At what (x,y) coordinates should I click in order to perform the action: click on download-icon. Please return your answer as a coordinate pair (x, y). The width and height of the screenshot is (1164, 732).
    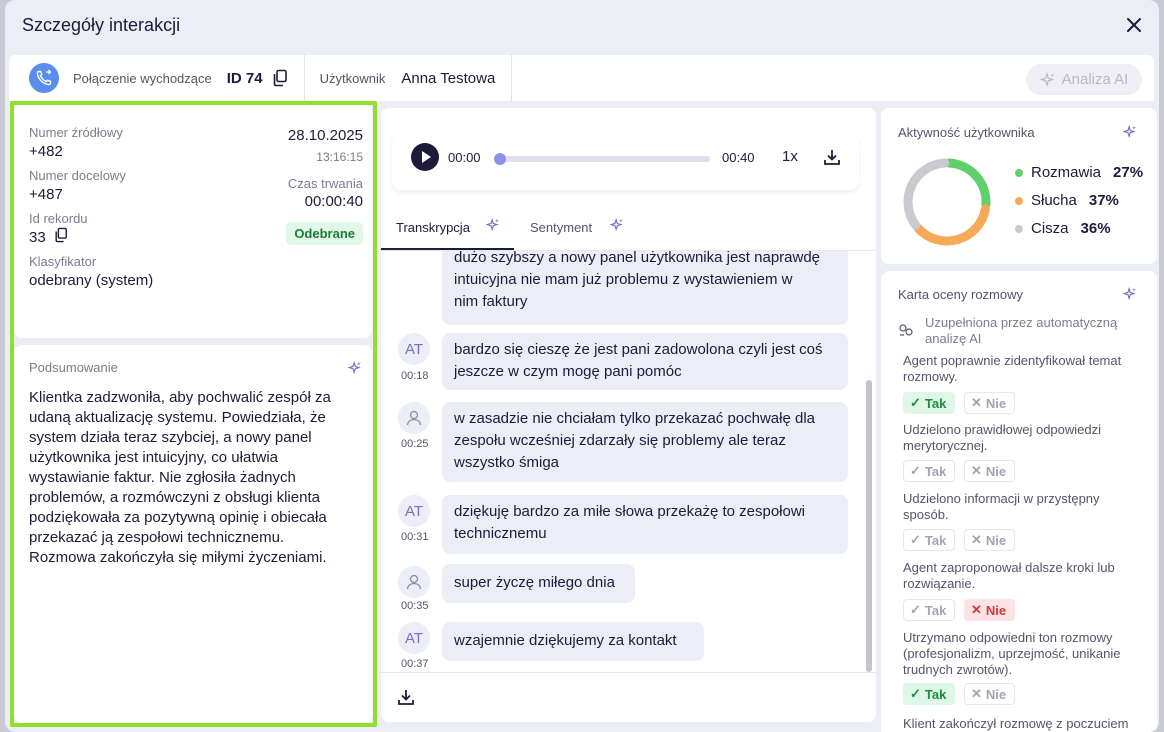
    Looking at the image, I should click on (832, 157).